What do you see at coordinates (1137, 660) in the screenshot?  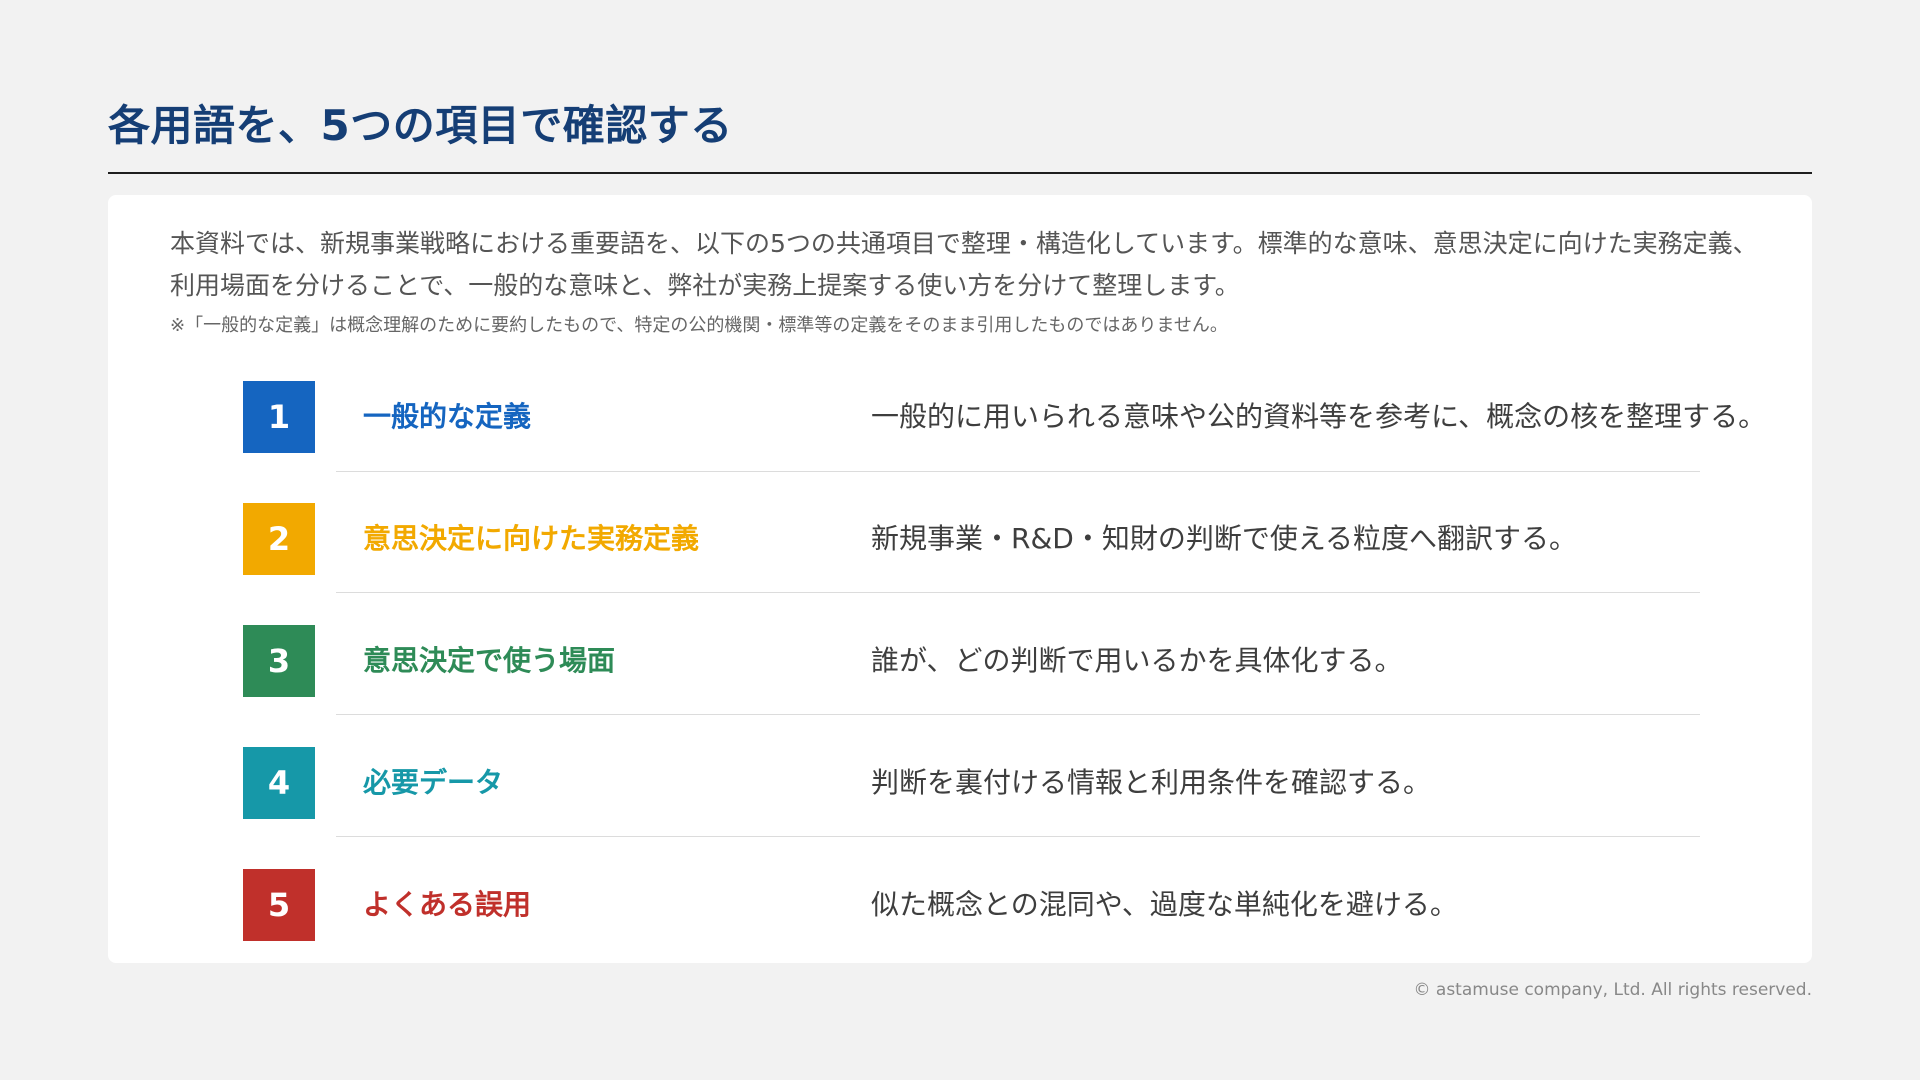 I see `item-description: 誰が、どの判断で用いるかを具体化する。` at bounding box center [1137, 660].